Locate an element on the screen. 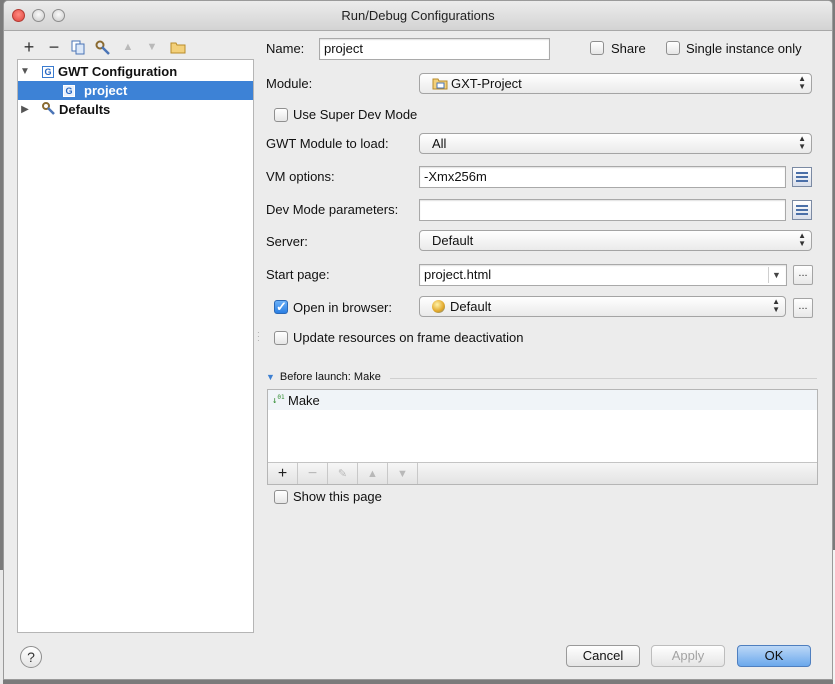 This screenshot has height=684, width=835. start-page-value: project.html is located at coordinates (458, 274).